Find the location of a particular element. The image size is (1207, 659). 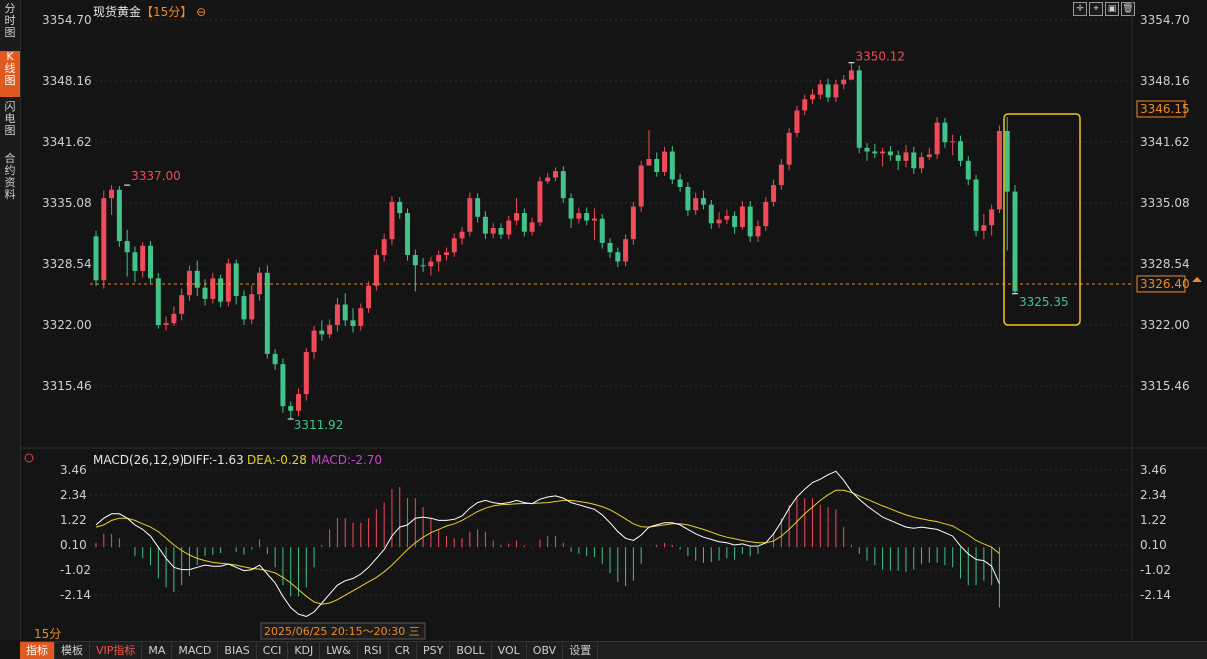

cci-button: CCI is located at coordinates (273, 650).